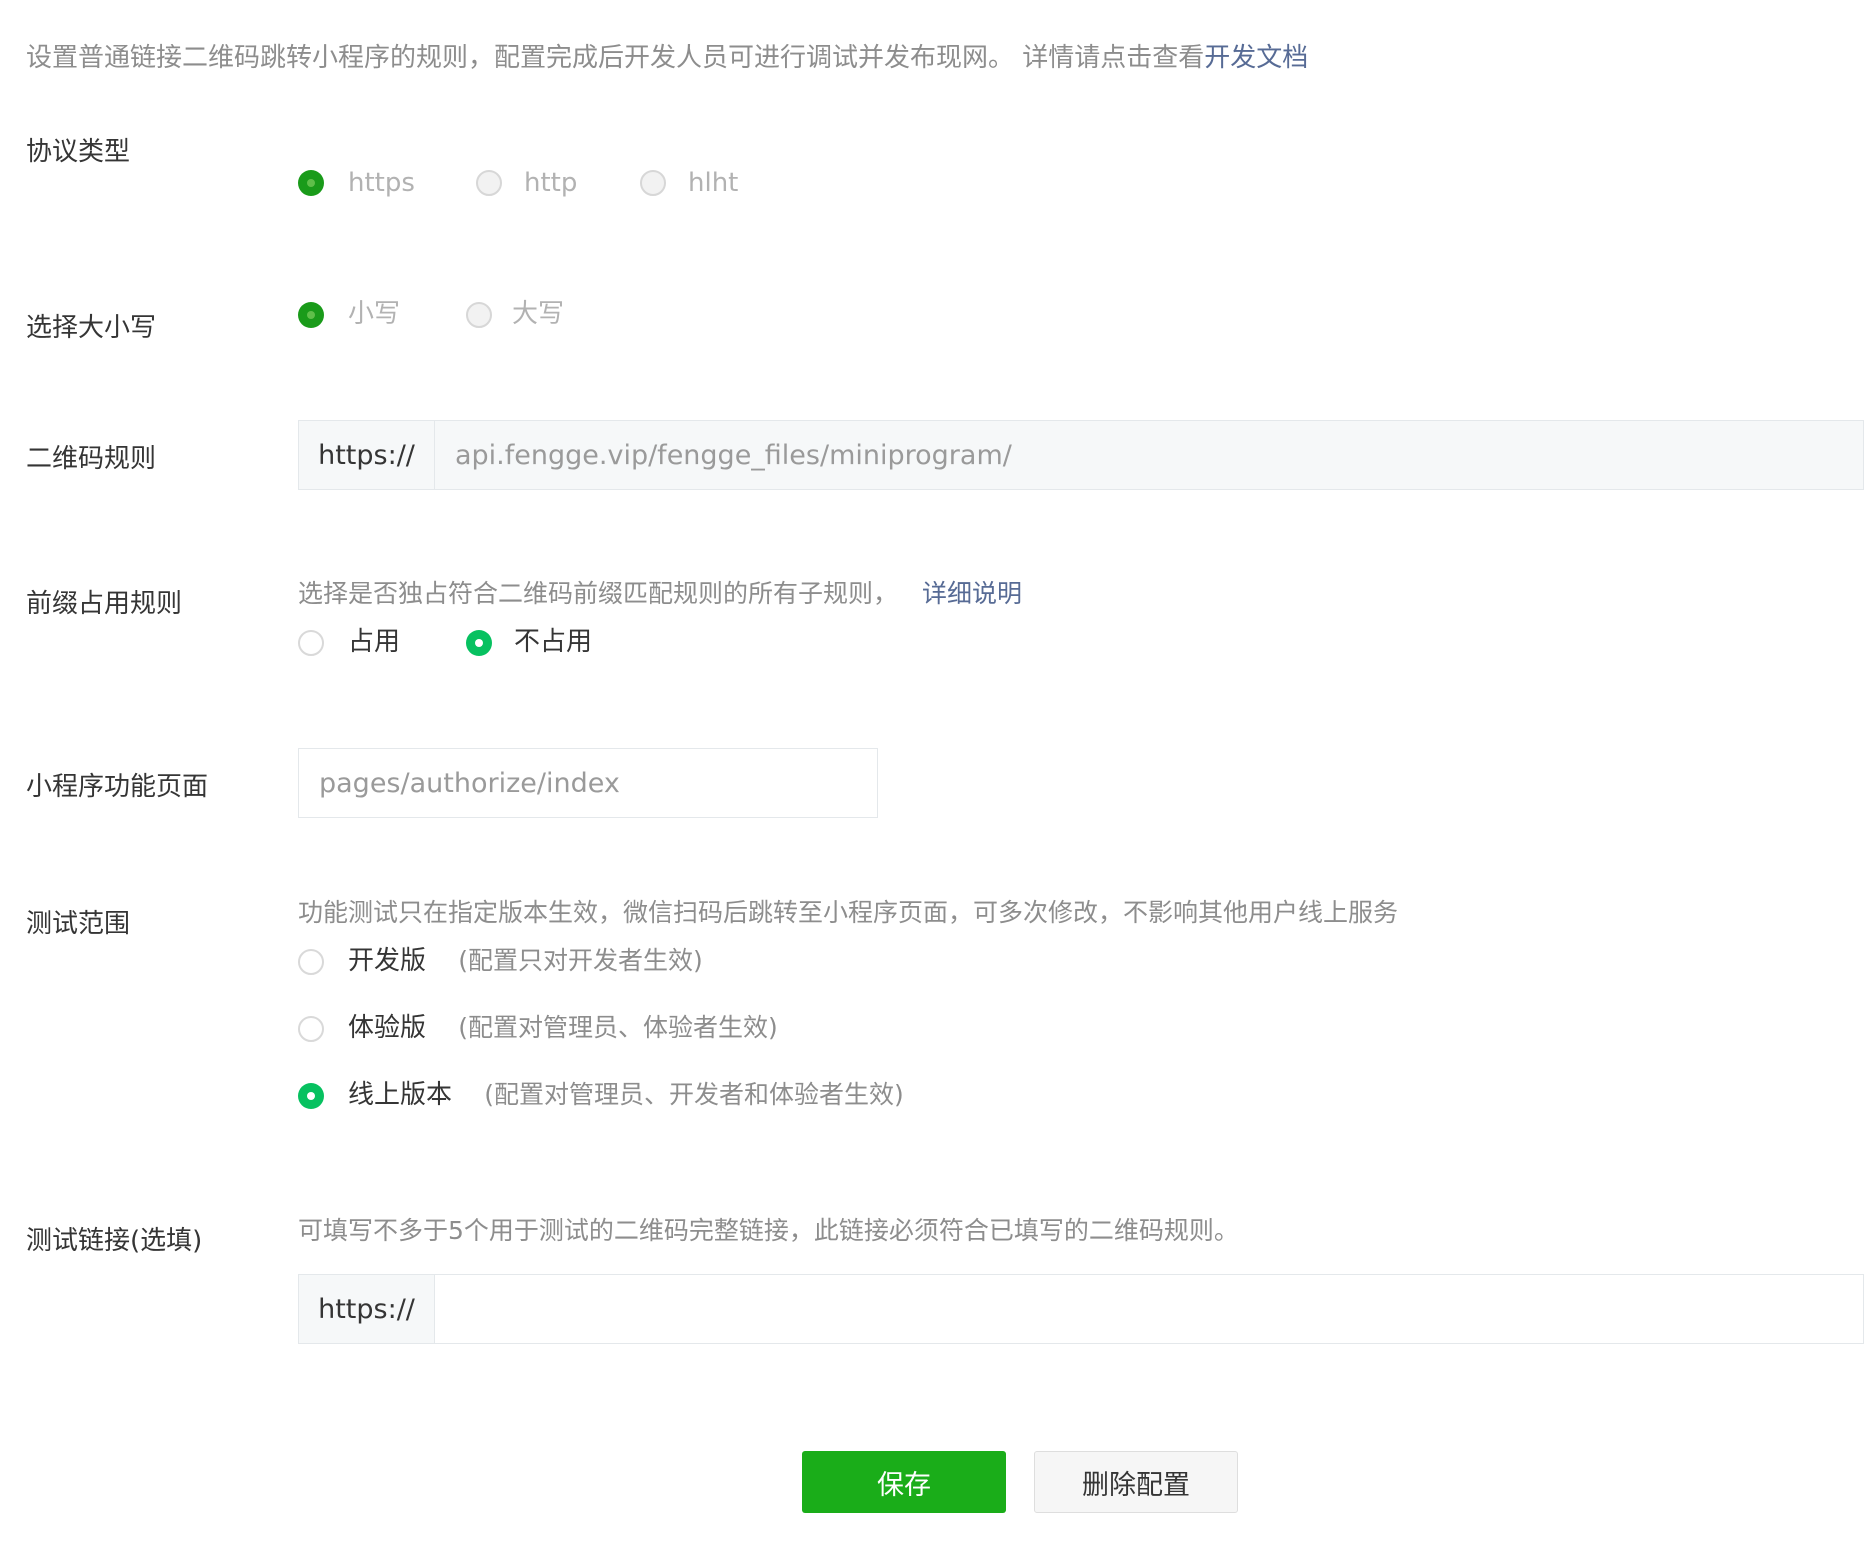 The height and width of the screenshot is (1550, 1864). Describe the element at coordinates (1149, 1309) in the screenshot. I see `test-link-input` at that location.